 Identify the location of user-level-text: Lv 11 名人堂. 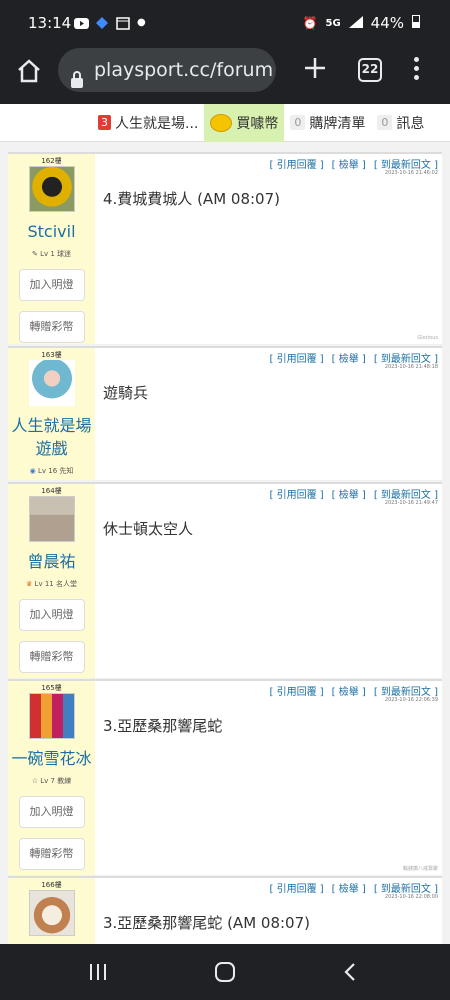
(55, 584).